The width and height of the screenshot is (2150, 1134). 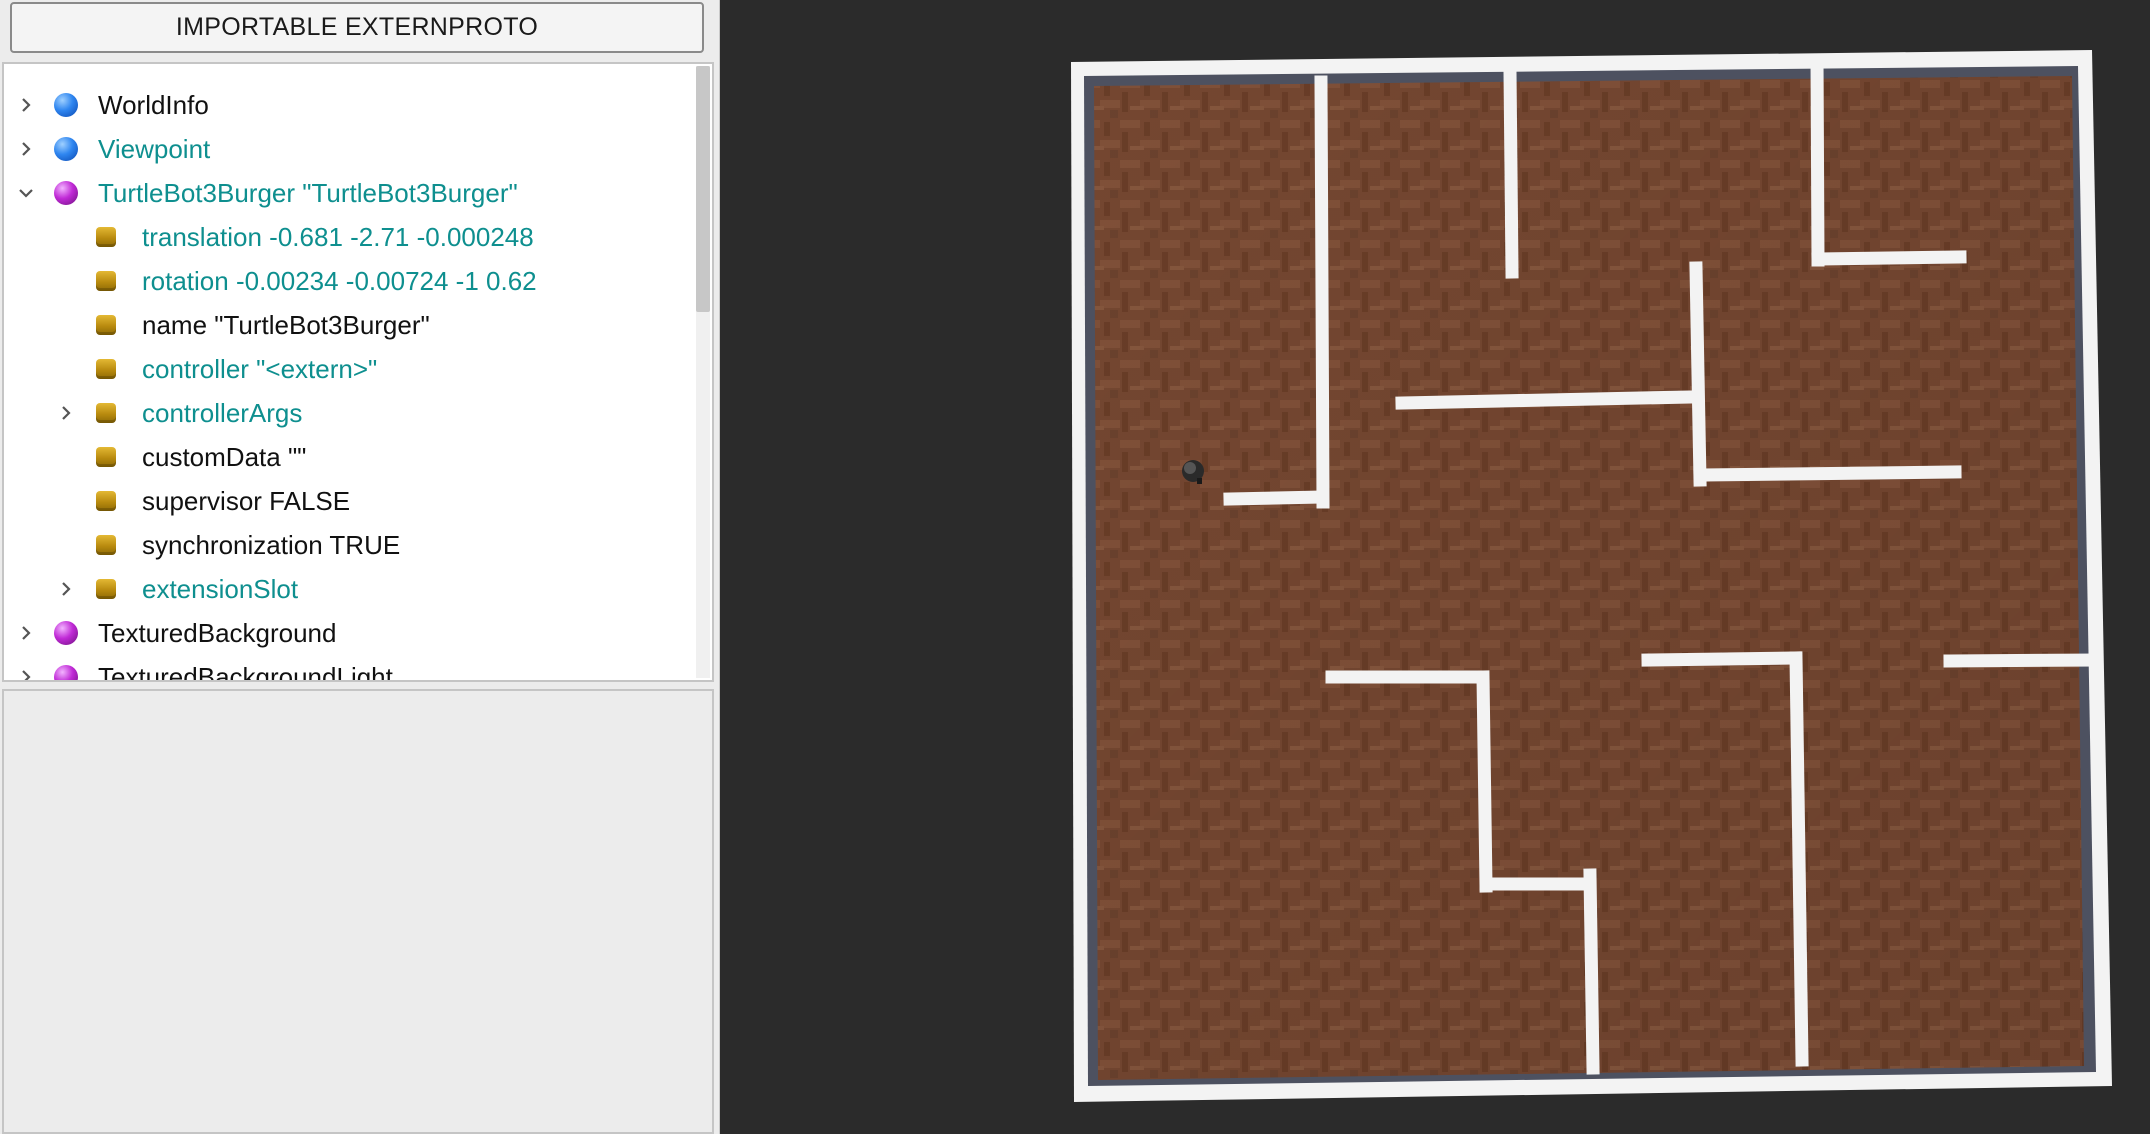 I want to click on field-rotation: rotation -0.00234 -0.00724 -1 0.62, so click(x=349, y=281).